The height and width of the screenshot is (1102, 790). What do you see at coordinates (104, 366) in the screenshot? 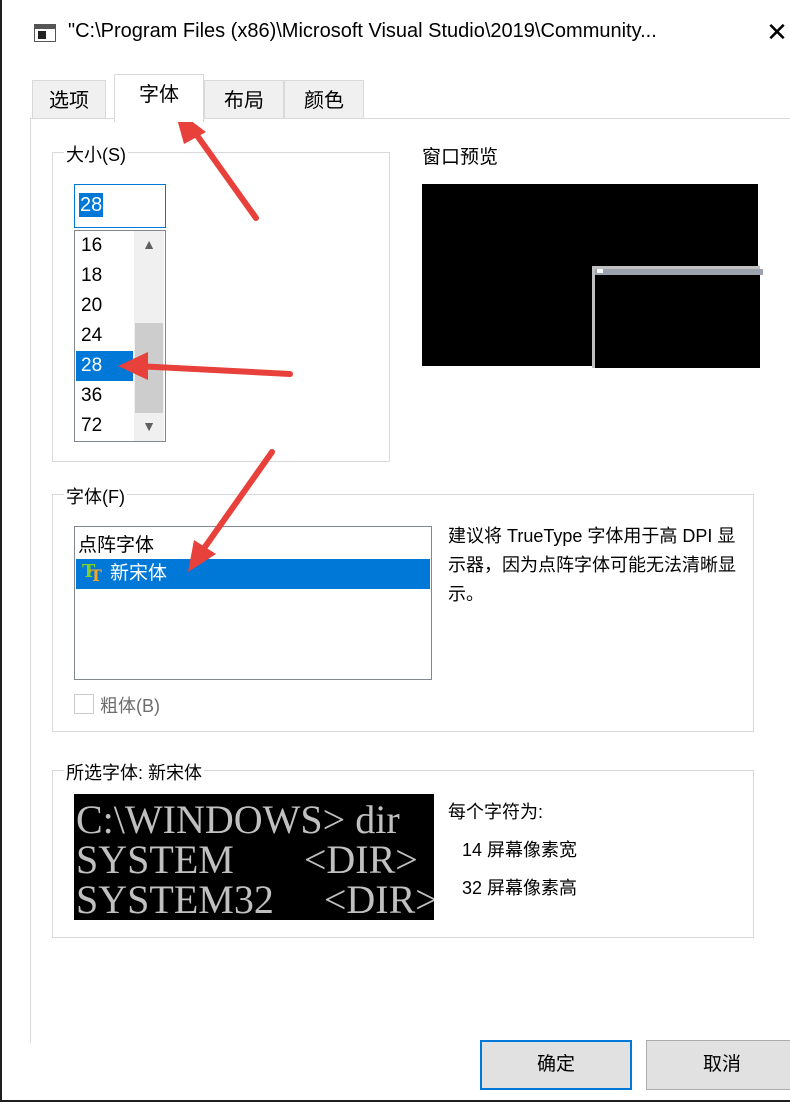
I see `size-item-selected: 28` at bounding box center [104, 366].